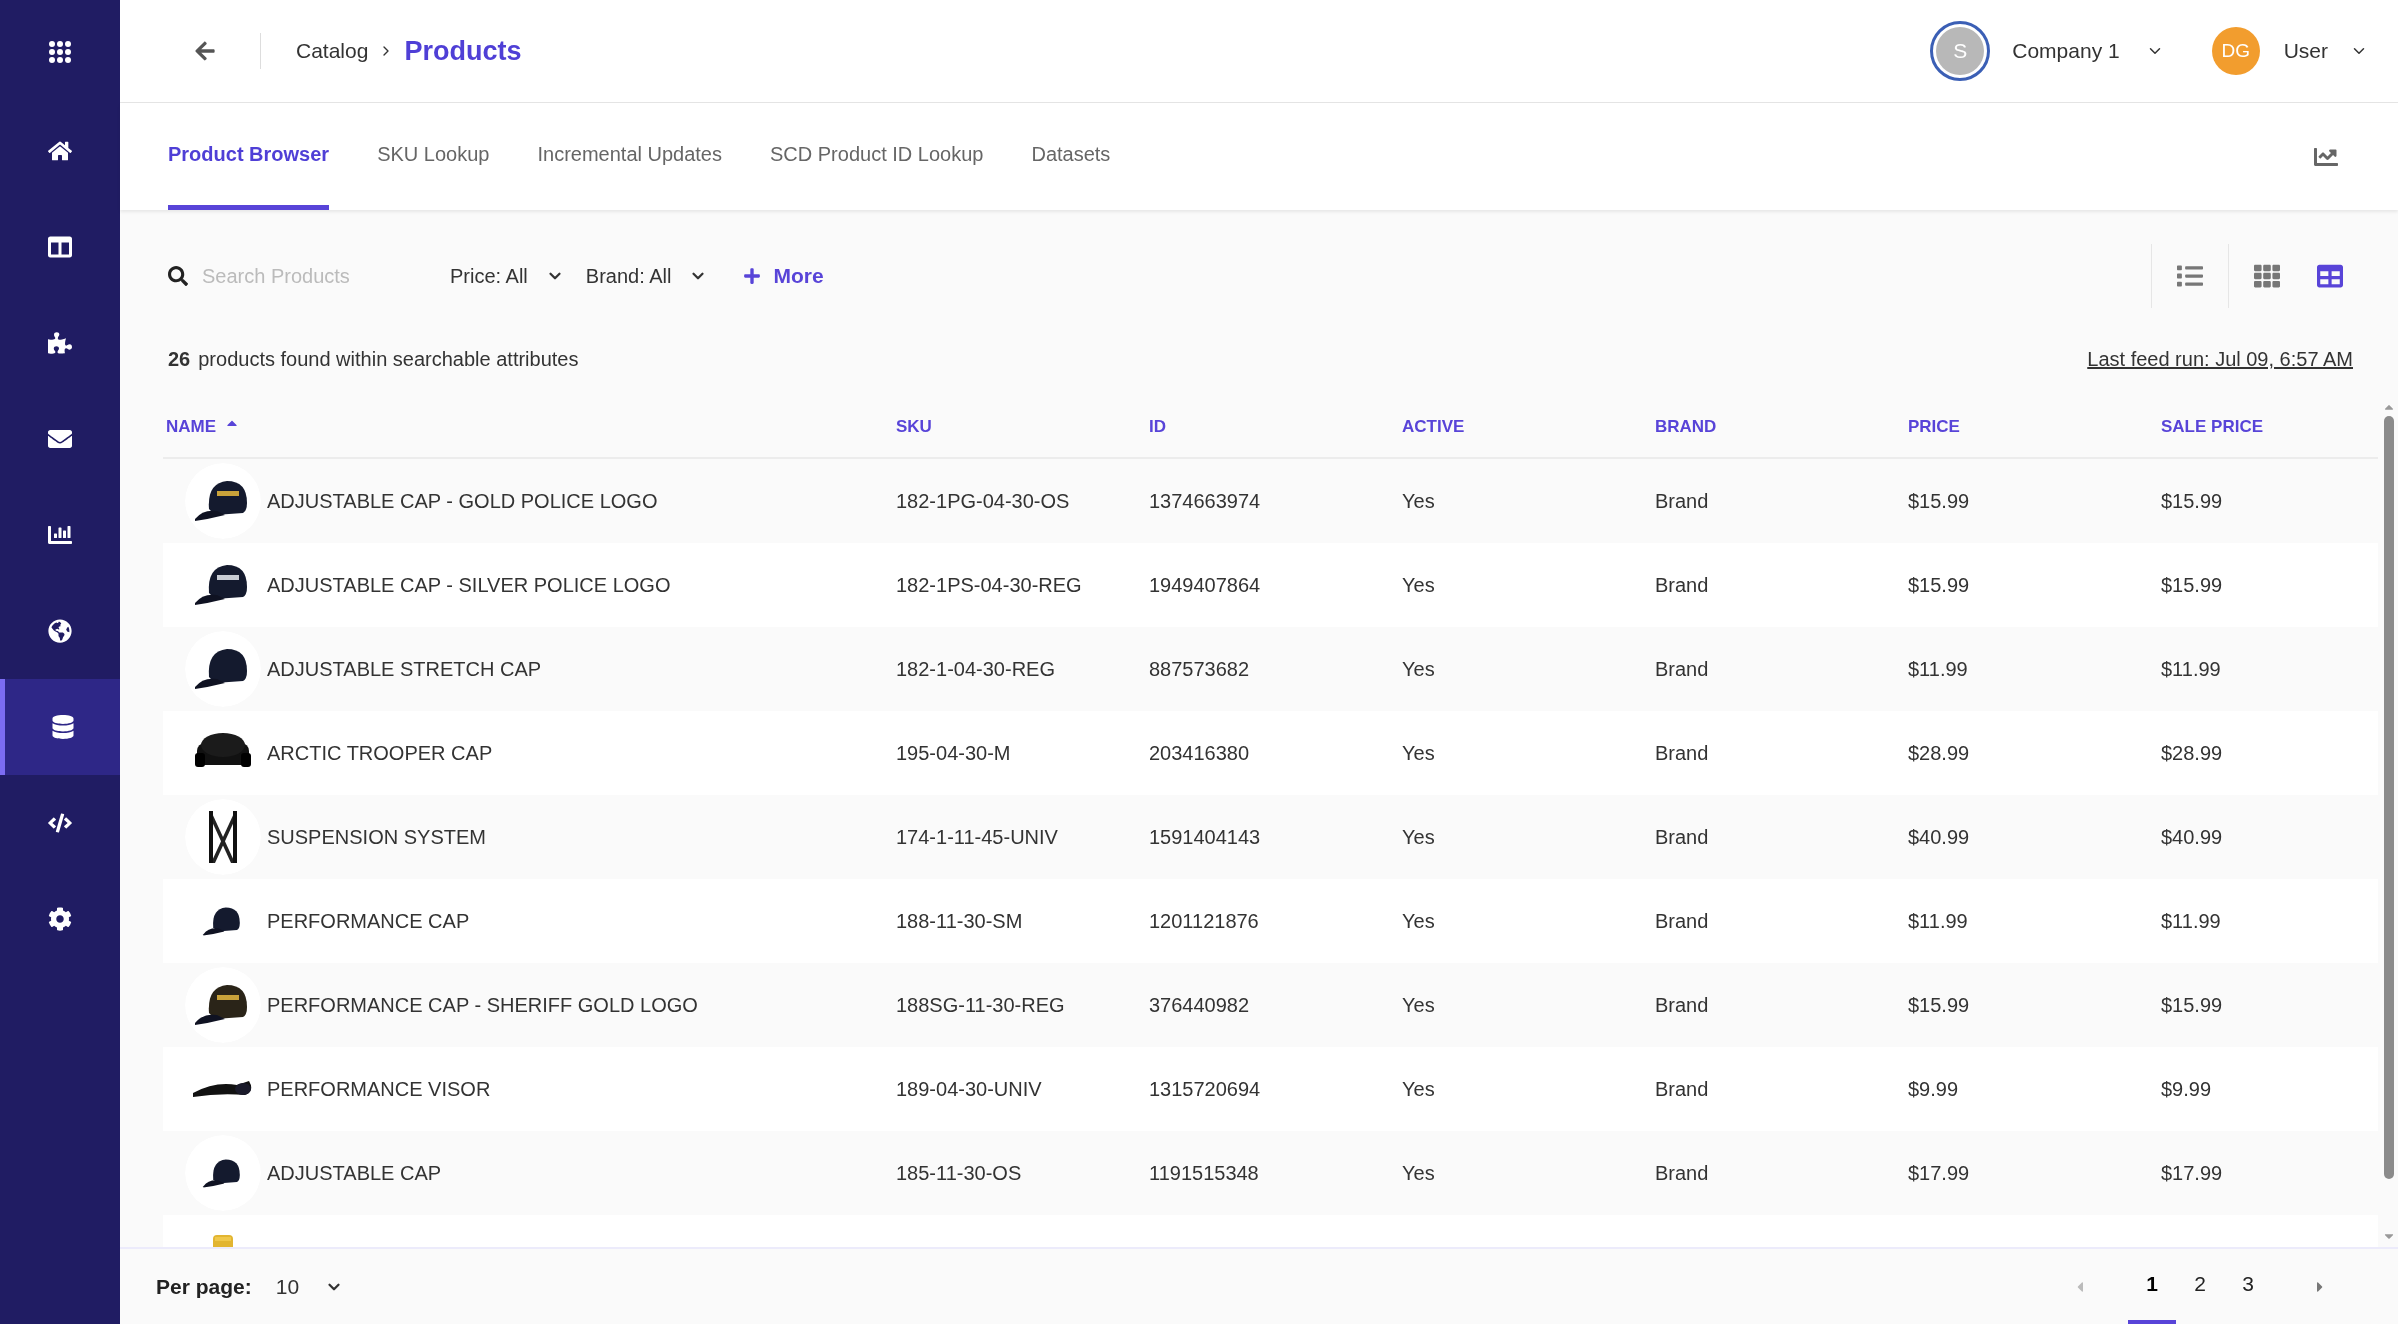 This screenshot has height=1324, width=2398. What do you see at coordinates (463, 51) in the screenshot?
I see `page-title: Products` at bounding box center [463, 51].